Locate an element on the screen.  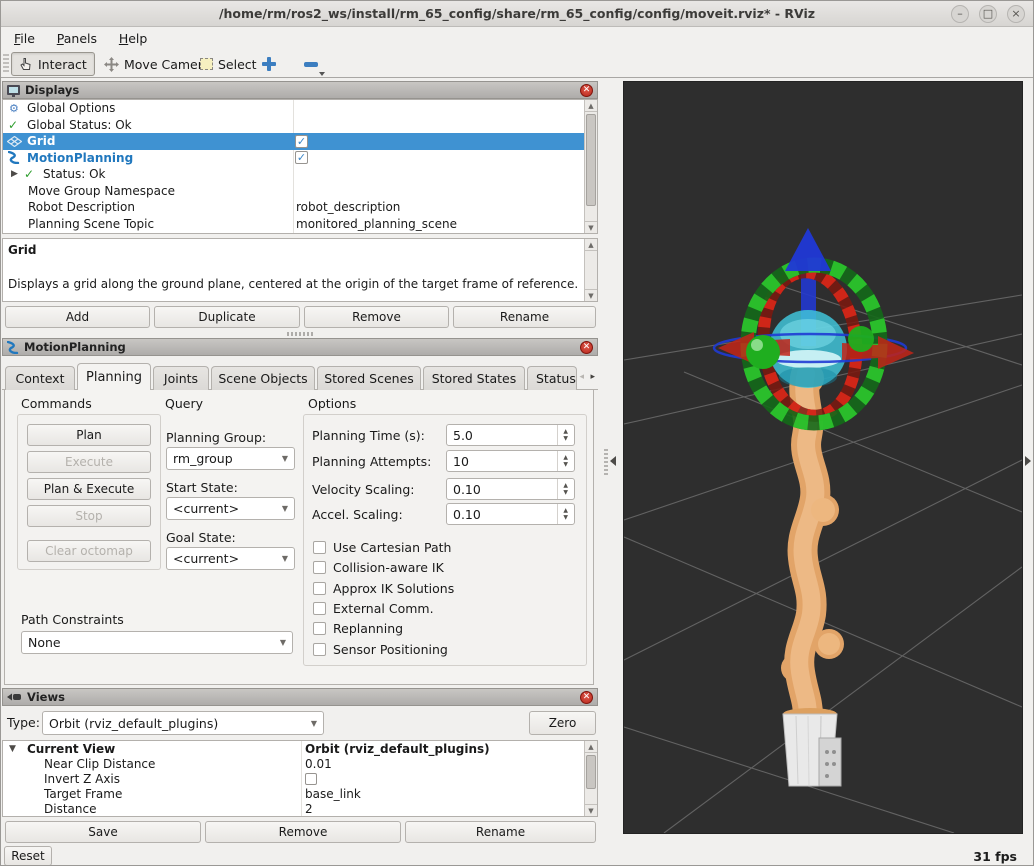
rename-view-button: Rename is located at coordinates (500, 832).